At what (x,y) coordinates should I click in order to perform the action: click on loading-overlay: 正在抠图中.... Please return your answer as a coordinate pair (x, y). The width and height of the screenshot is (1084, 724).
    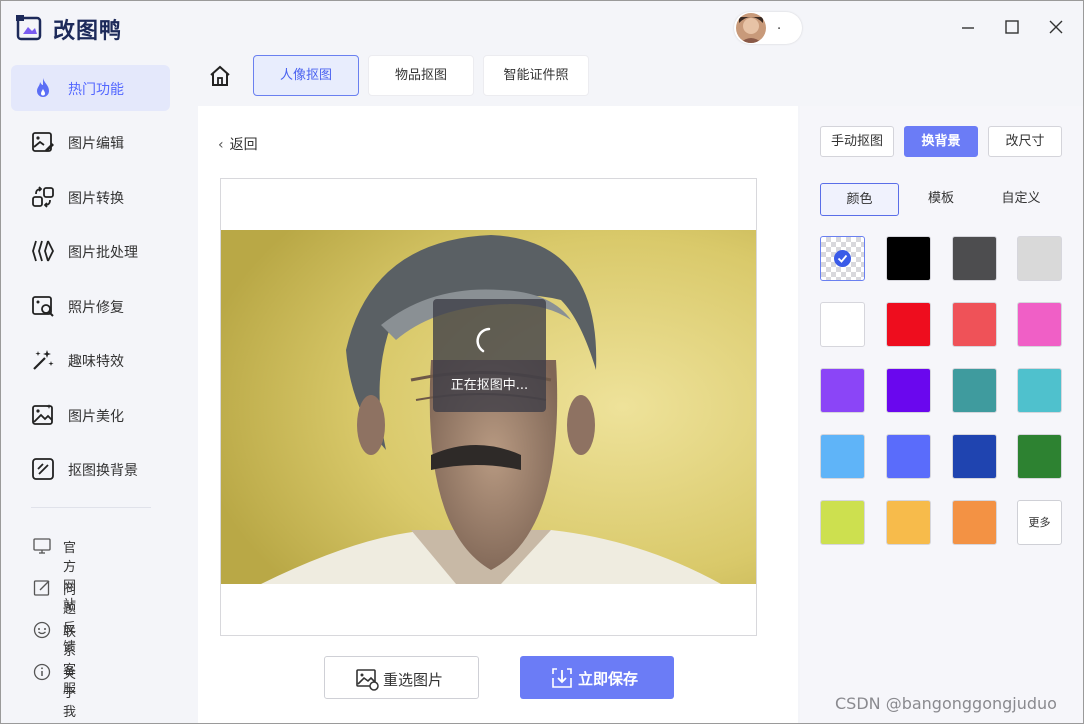
    Looking at the image, I should click on (489, 355).